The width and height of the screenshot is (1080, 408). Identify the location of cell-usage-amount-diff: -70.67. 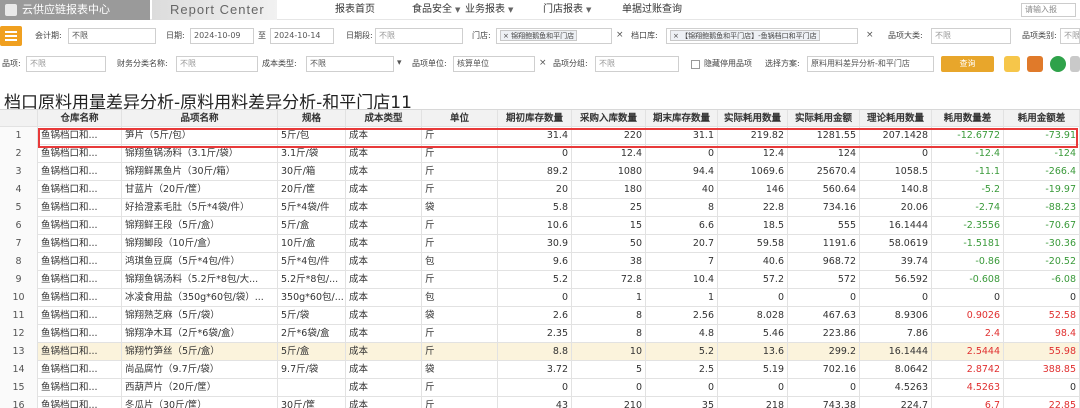
(1042, 226).